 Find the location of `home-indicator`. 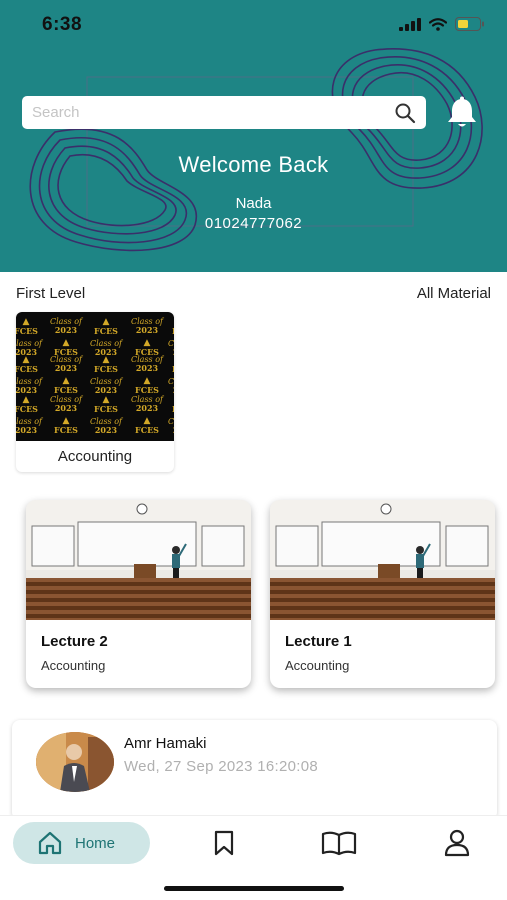

home-indicator is located at coordinates (254, 888).